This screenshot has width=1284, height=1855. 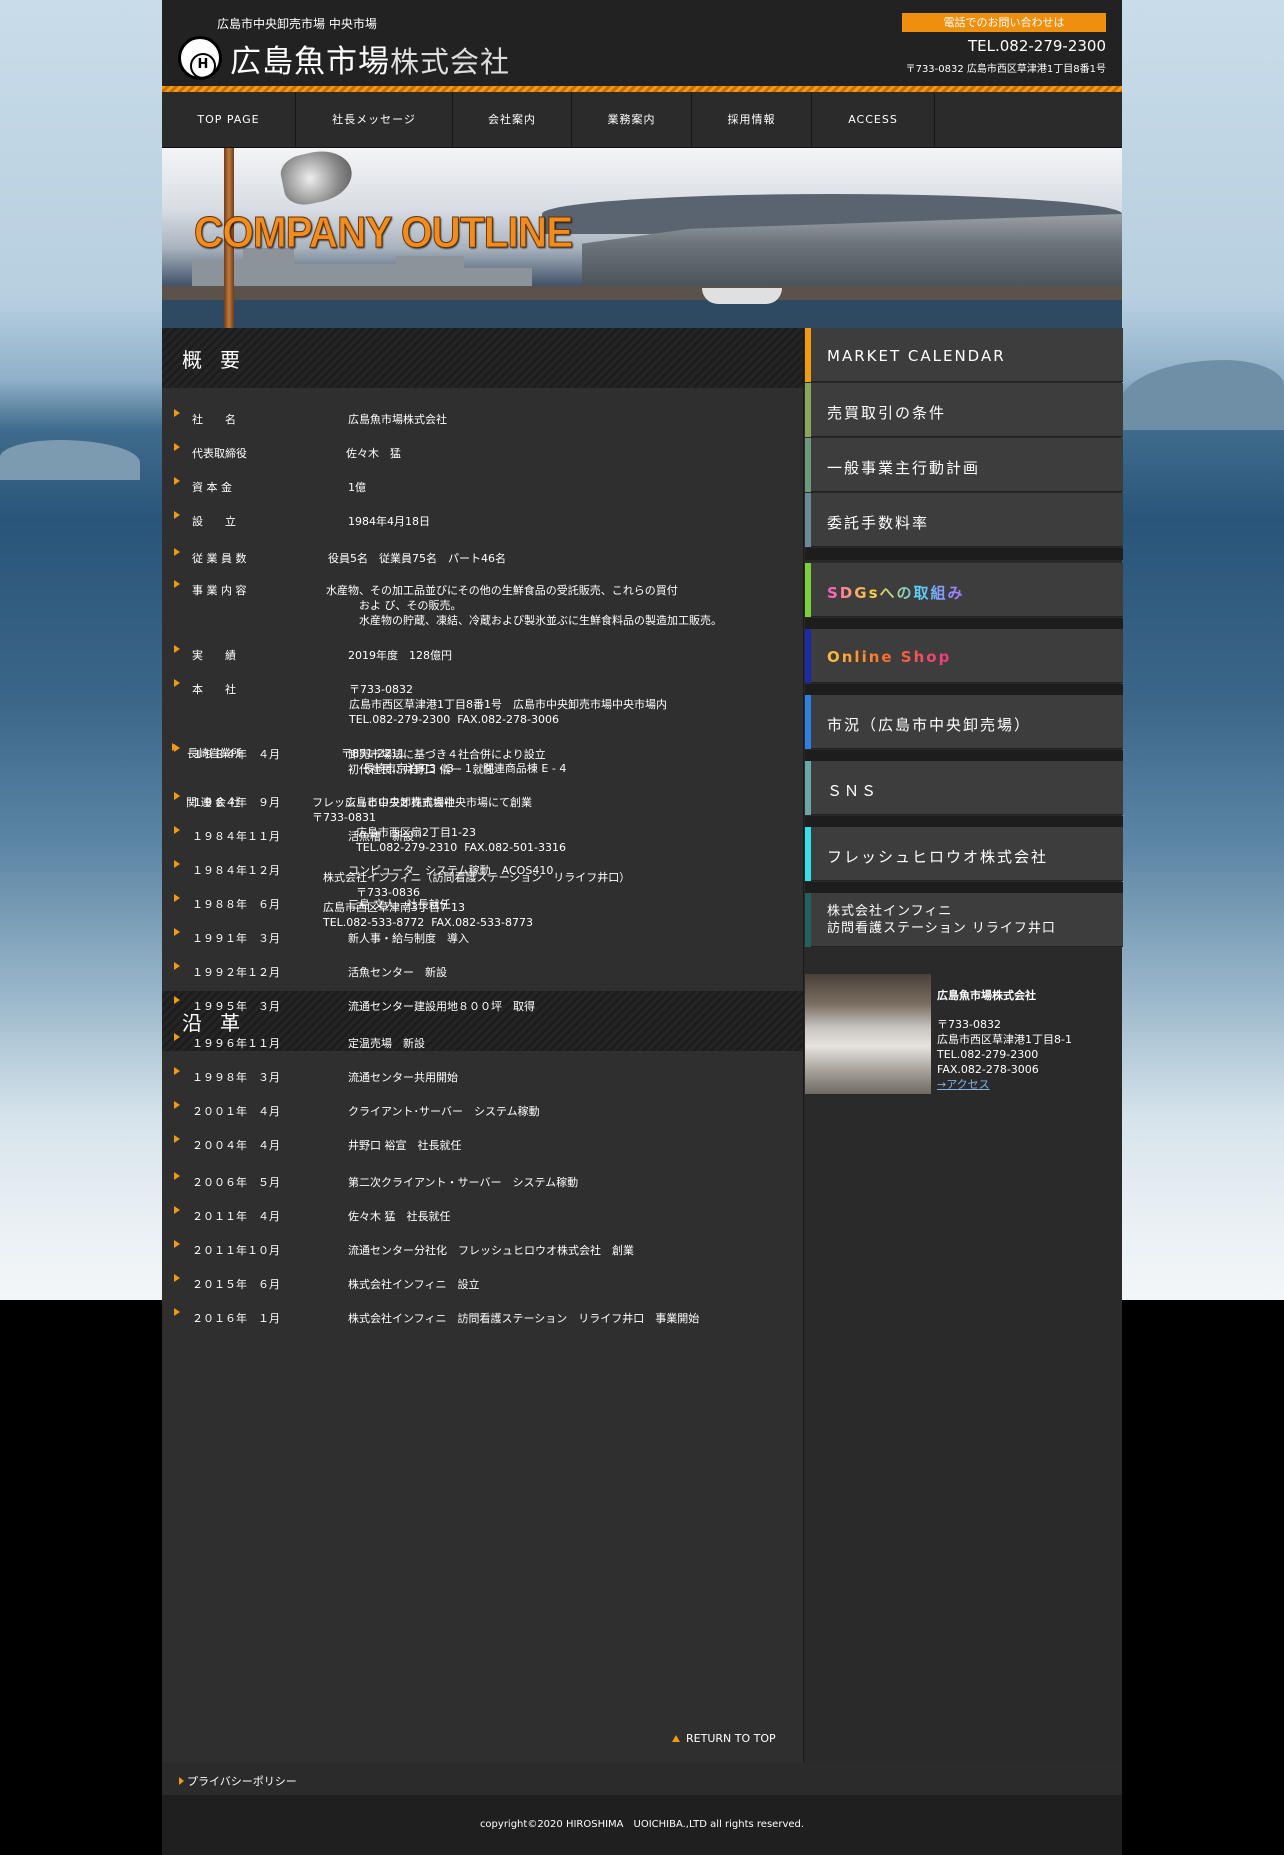 What do you see at coordinates (200, 58) in the screenshot?
I see `logo-icon` at bounding box center [200, 58].